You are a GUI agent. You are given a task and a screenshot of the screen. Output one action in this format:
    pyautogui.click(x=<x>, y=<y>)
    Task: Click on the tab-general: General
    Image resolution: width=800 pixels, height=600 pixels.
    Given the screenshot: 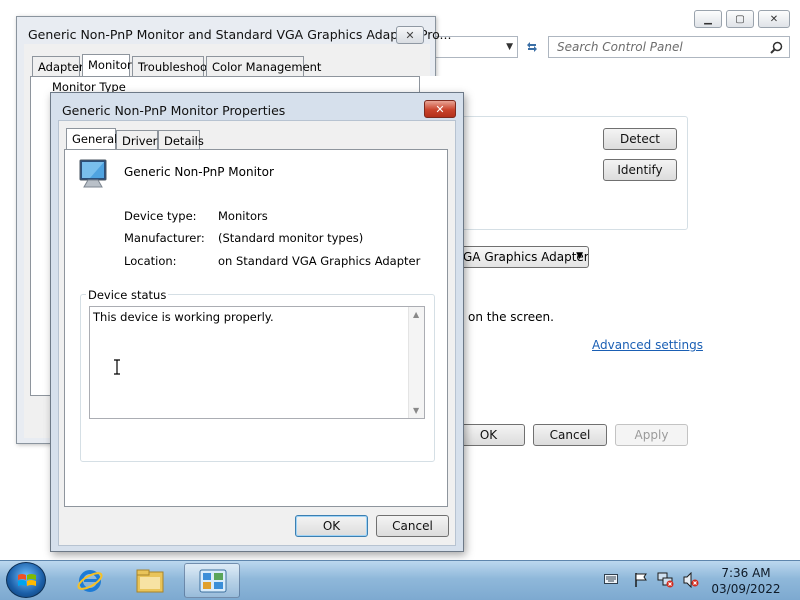 What is the action you would take?
    pyautogui.click(x=91, y=139)
    